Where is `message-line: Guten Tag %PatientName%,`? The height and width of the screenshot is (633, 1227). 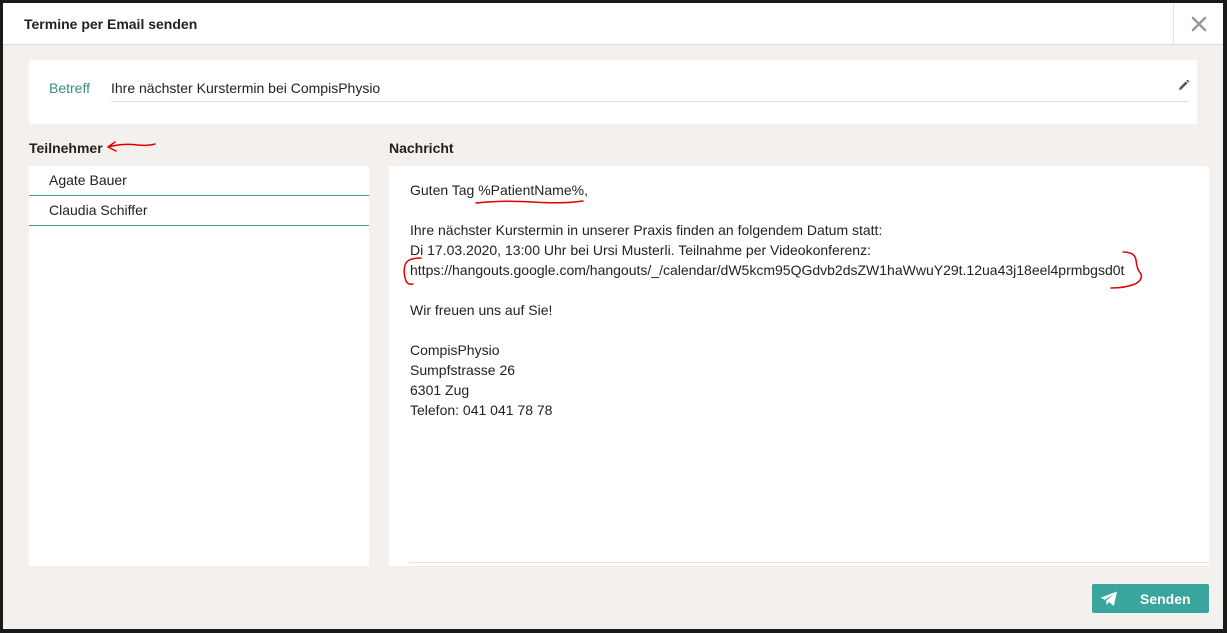
message-line: Guten Tag %PatientName%, is located at coordinates (499, 190).